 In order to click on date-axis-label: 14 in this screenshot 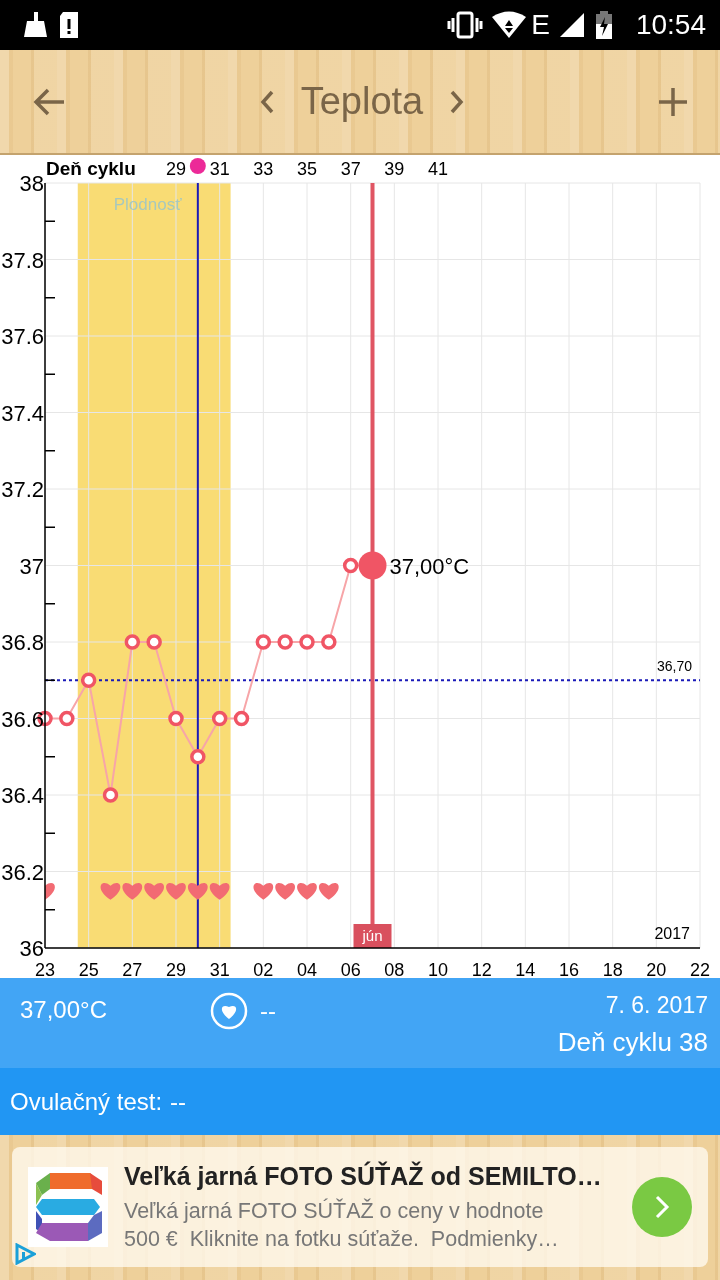, I will do `click(525, 969)`.